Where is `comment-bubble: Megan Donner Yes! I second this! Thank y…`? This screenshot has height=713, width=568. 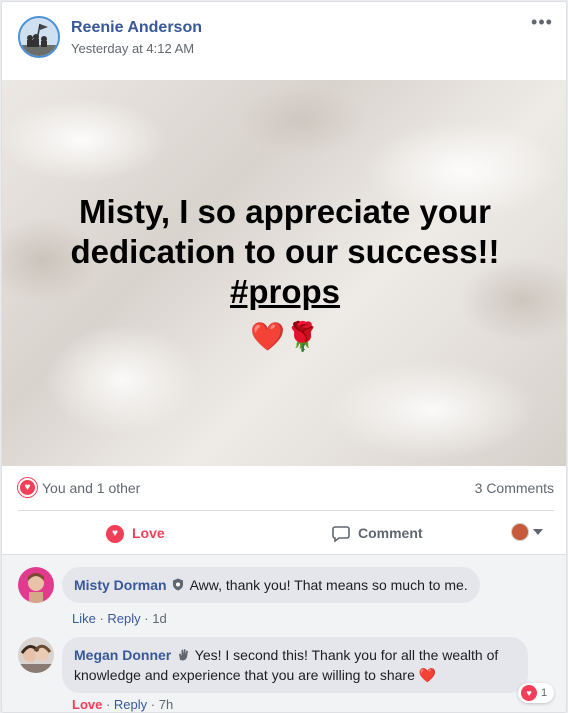
comment-bubble: Megan Donner Yes! I second this! Thank y… is located at coordinates (295, 665).